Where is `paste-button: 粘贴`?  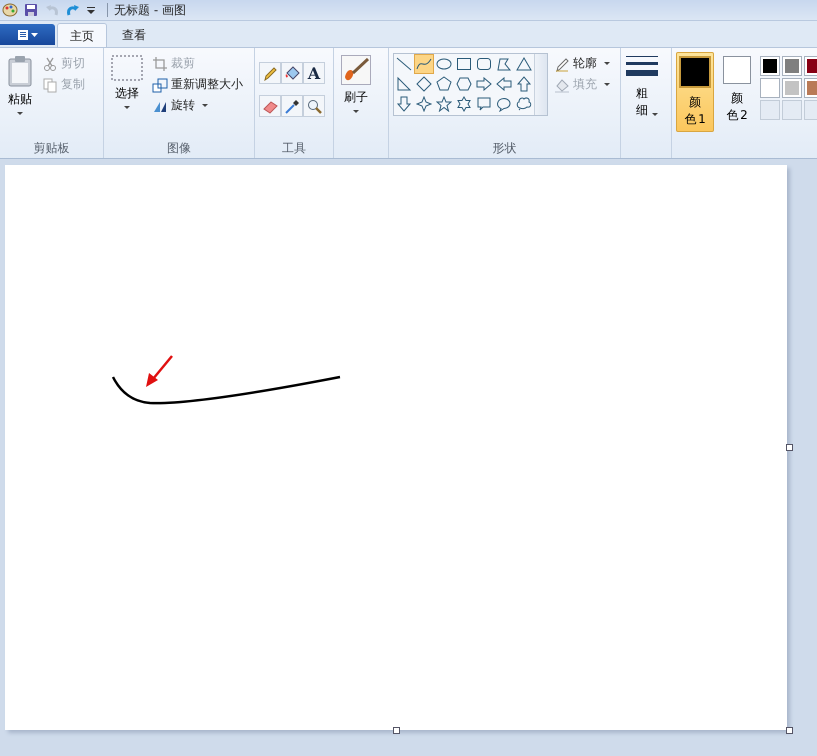
paste-button: 粘贴 is located at coordinates (20, 91).